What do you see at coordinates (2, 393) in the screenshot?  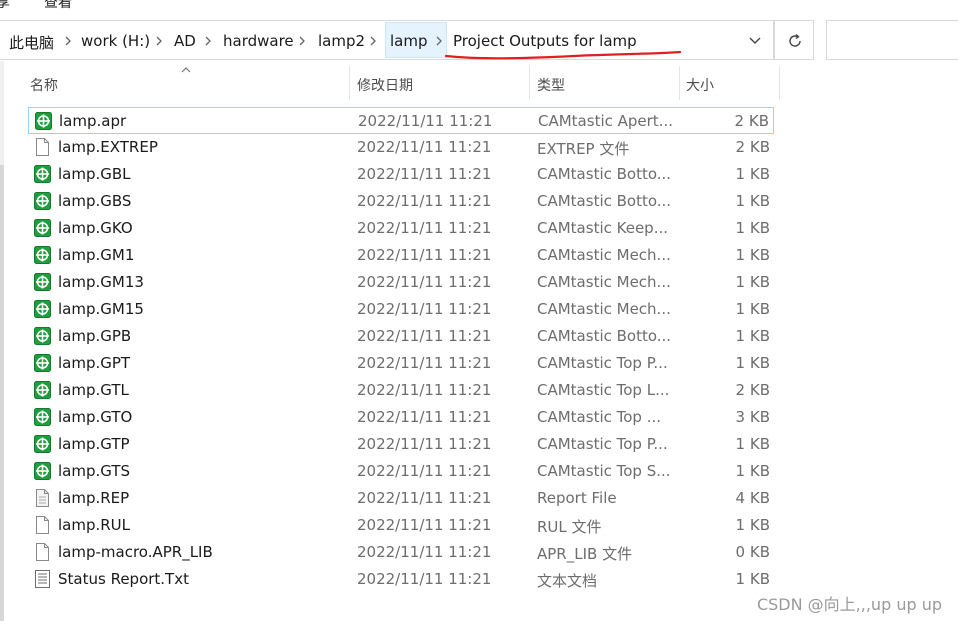 I see `navigation-pane-scrollbar` at bounding box center [2, 393].